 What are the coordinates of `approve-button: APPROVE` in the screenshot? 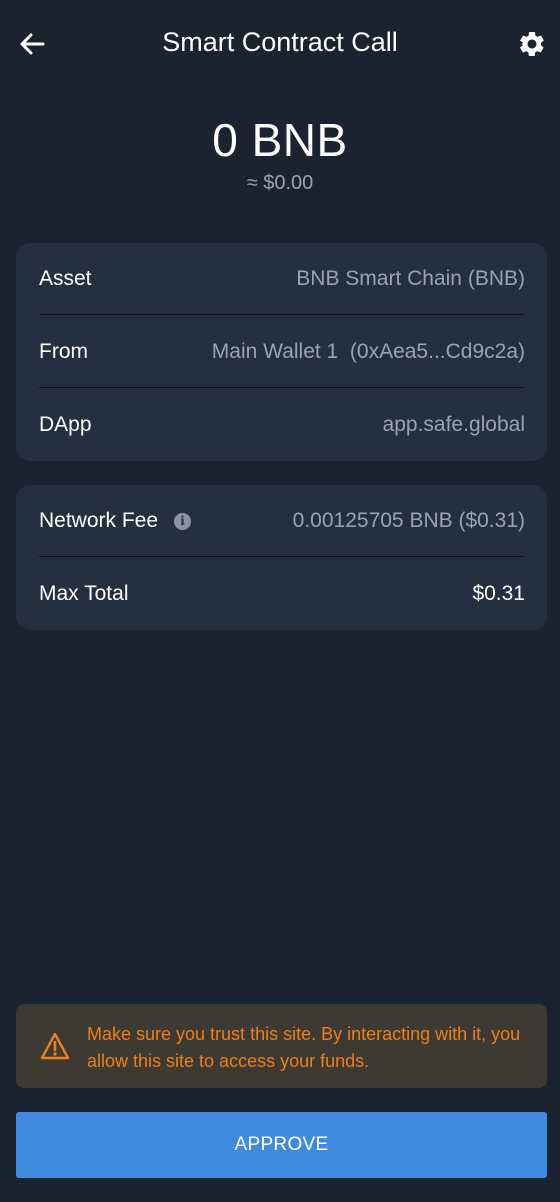 It's located at (281, 1145).